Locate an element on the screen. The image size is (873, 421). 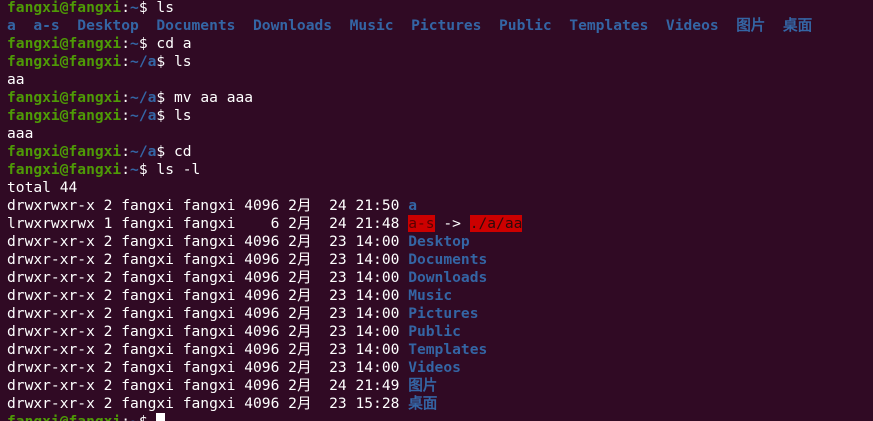
terminal-line: total 44 is located at coordinates (440, 188).